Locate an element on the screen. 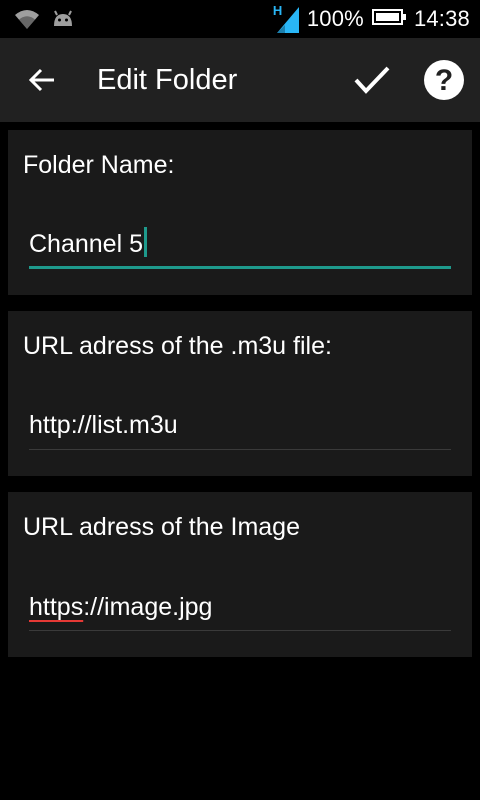 Image resolution: width=480 pixels, height=800 pixels. save-button is located at coordinates (372, 80).